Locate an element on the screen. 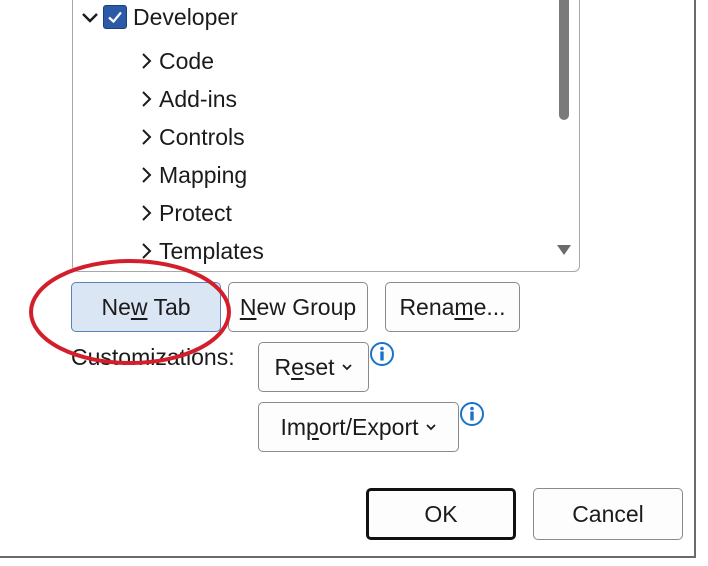  tree-item-label: Code is located at coordinates (186, 60).